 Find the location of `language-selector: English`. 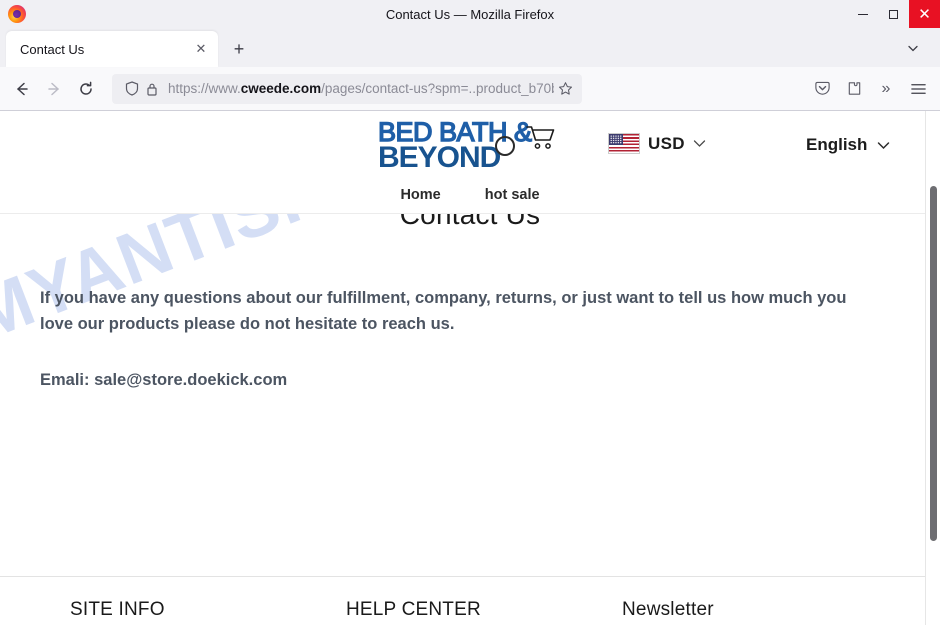

language-selector: English is located at coordinates (848, 145).